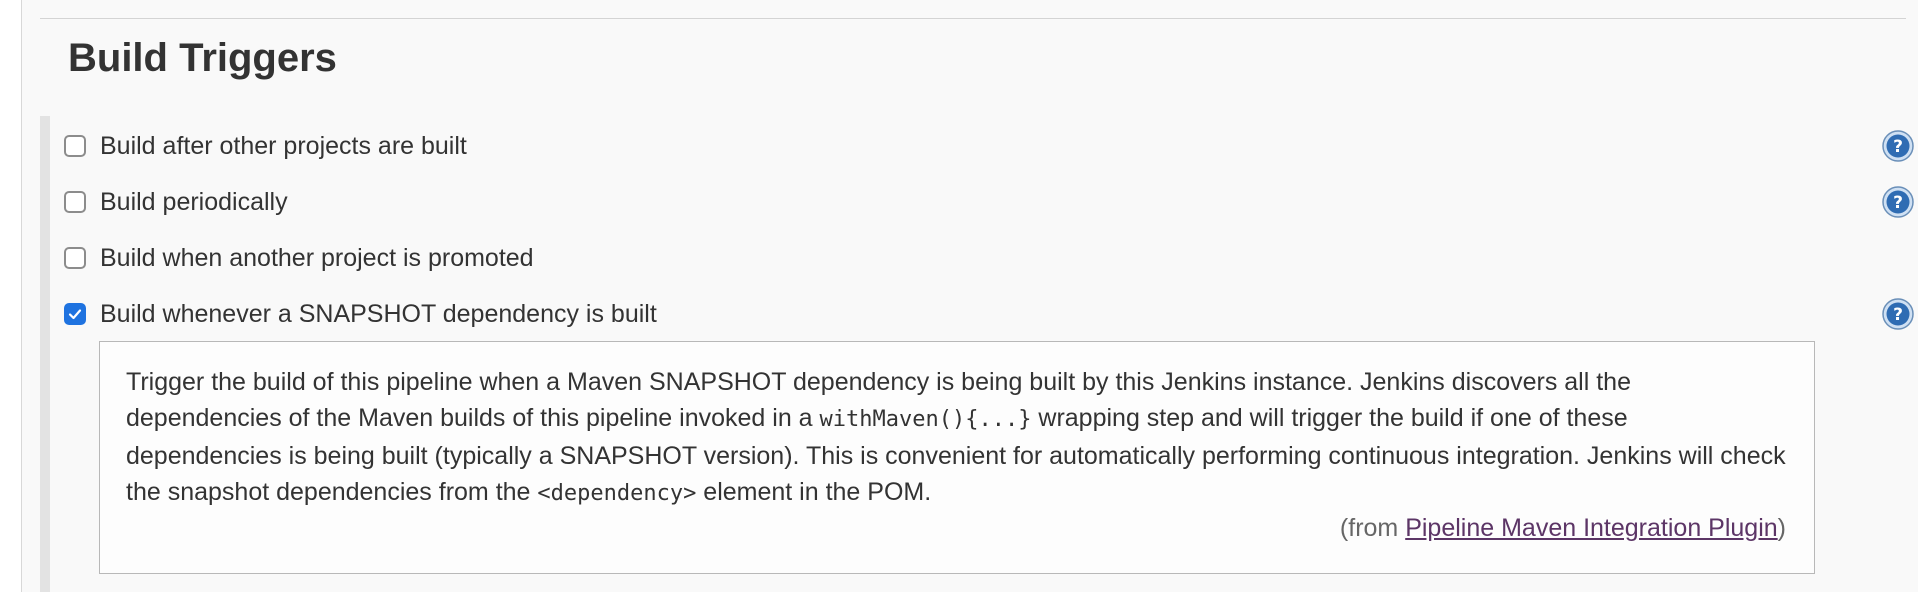 The width and height of the screenshot is (1918, 592). I want to click on checkbox-project-promoted, so click(75, 258).